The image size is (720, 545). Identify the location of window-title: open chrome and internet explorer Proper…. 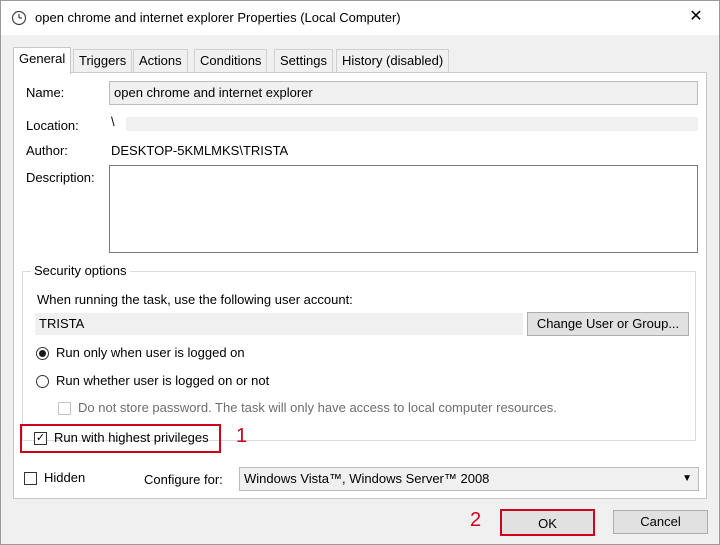
(218, 17).